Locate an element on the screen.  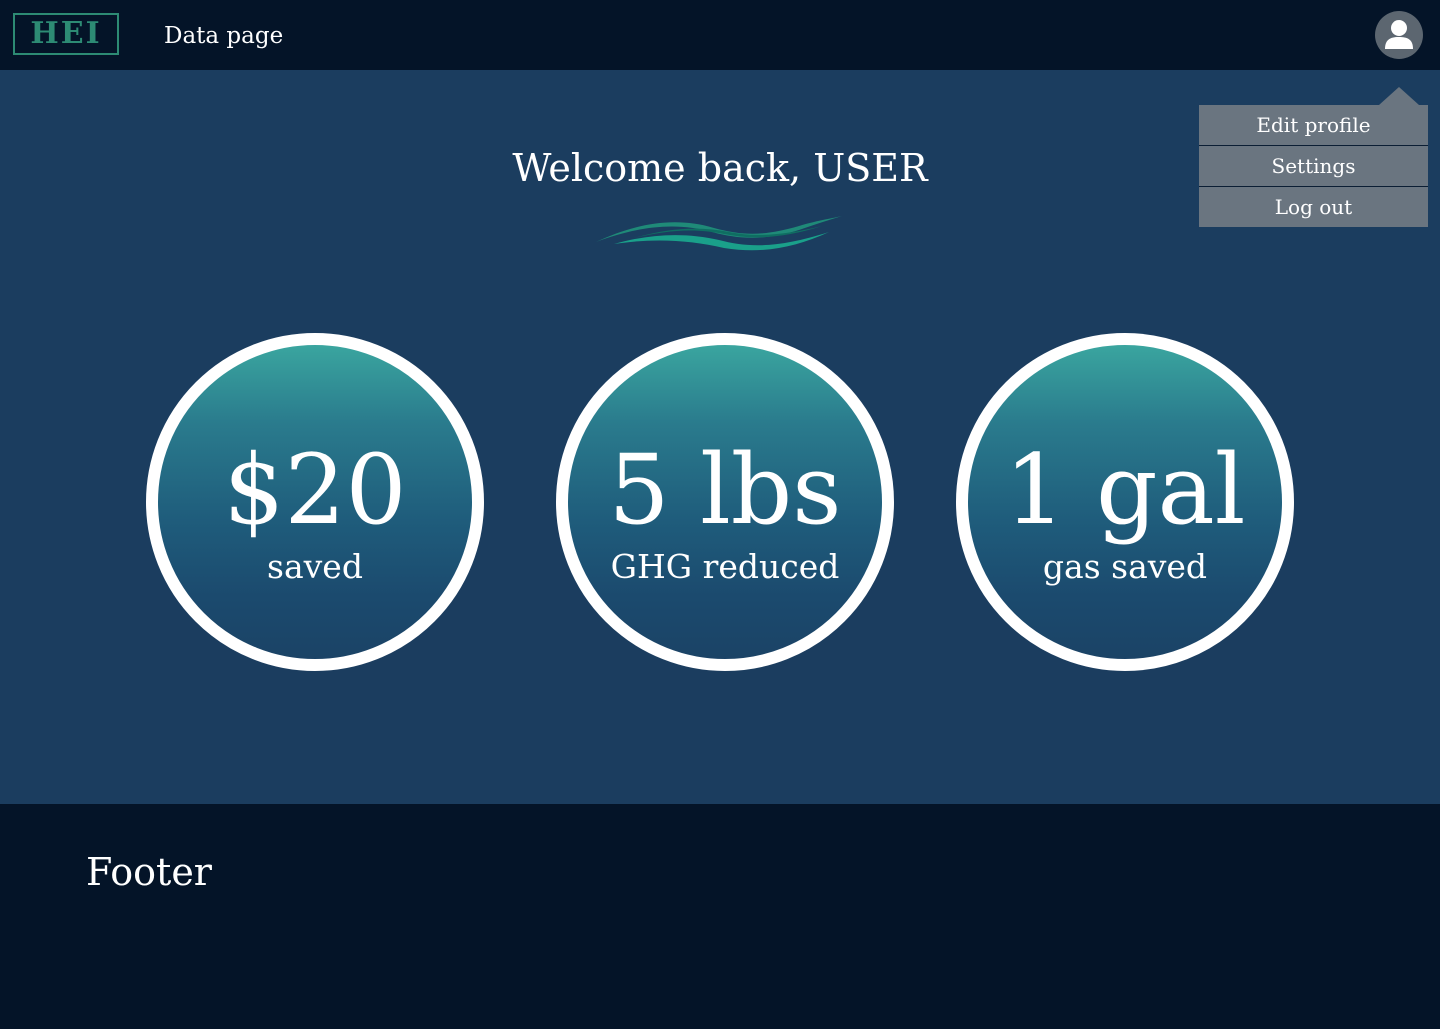
footer-title: Footer is located at coordinates (149, 872).